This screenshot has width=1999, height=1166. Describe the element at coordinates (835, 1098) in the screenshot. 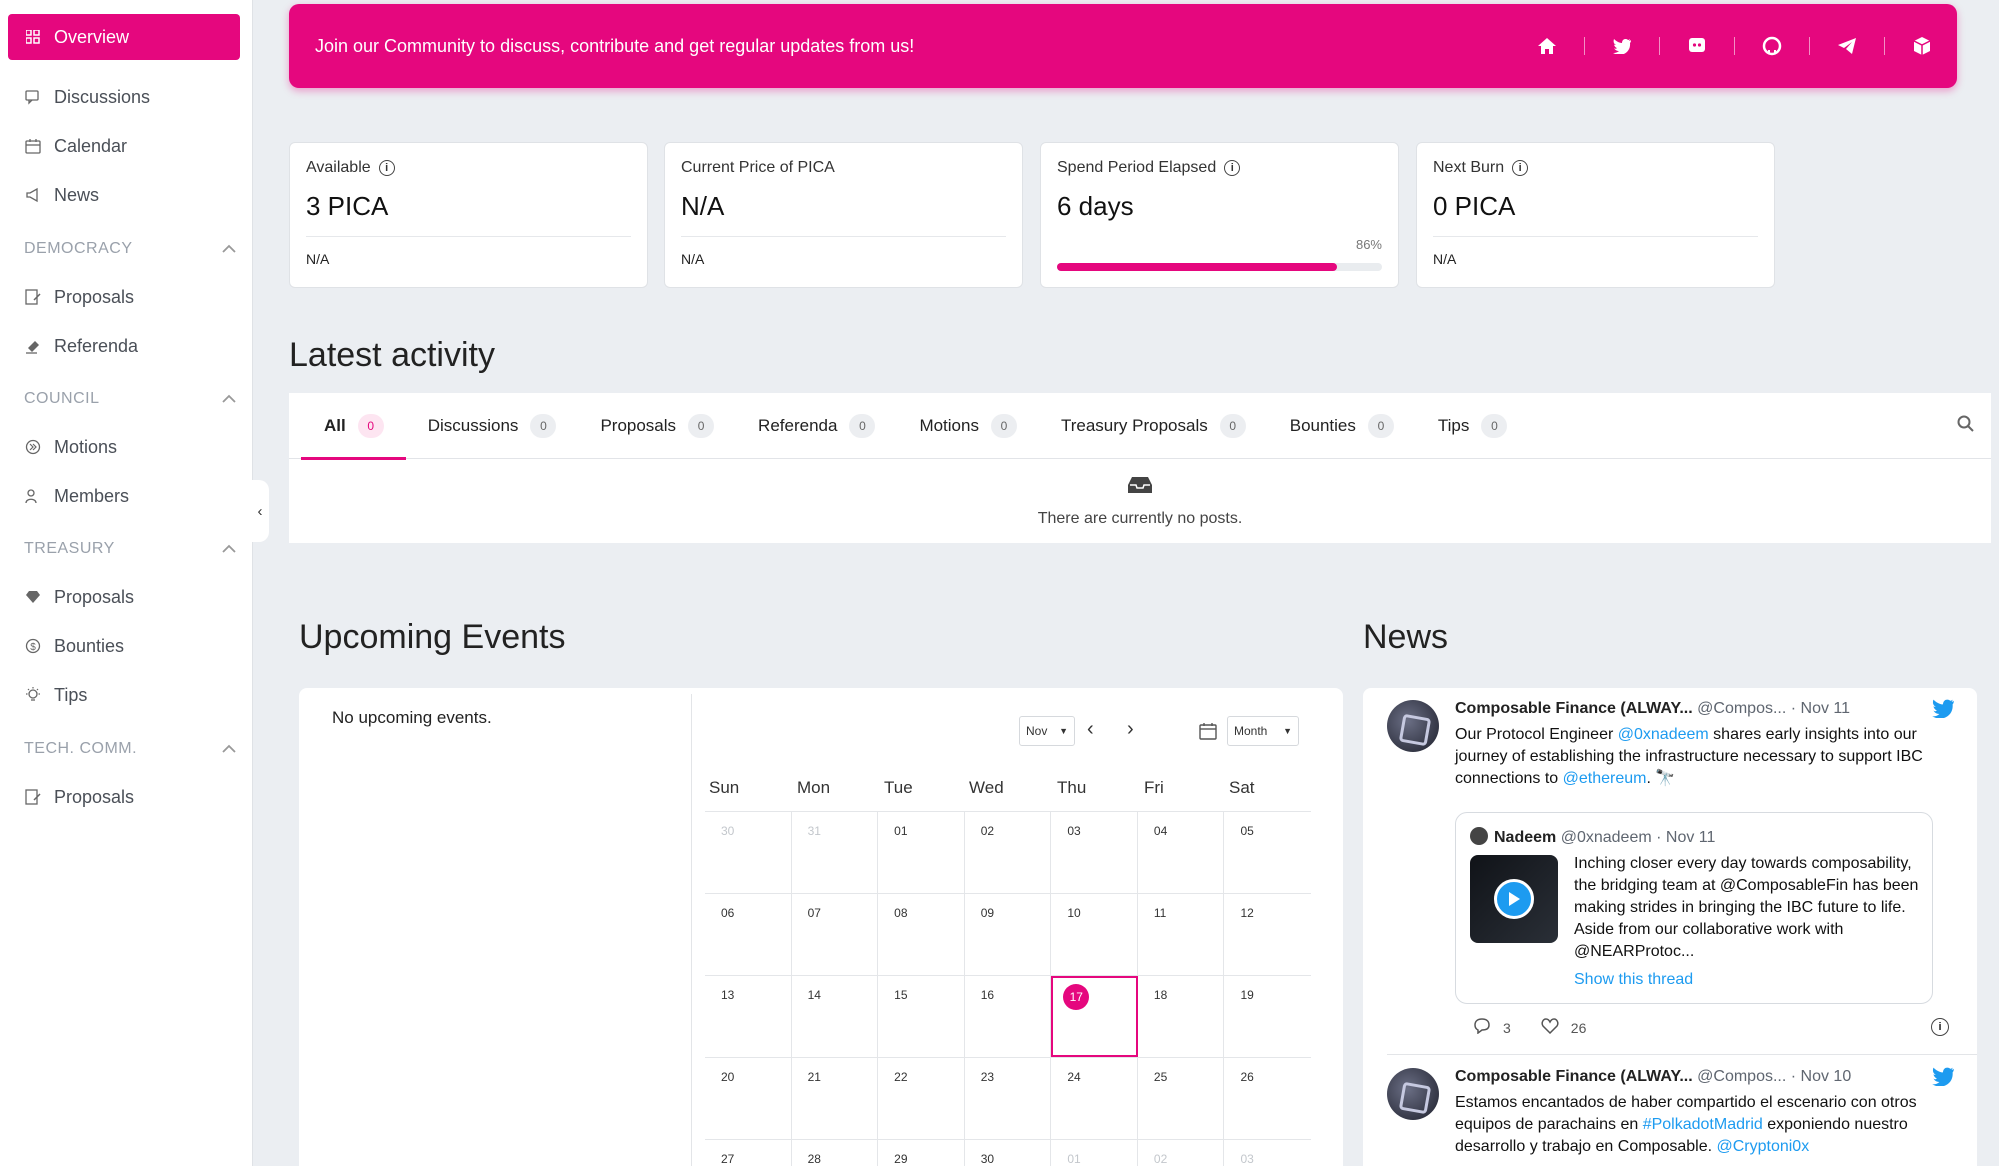

I see `calendar-day-cell: 21` at that location.